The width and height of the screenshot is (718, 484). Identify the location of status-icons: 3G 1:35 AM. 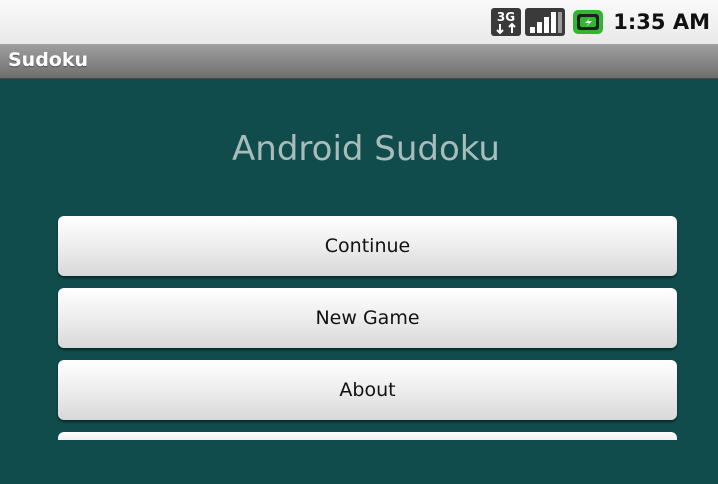
(600, 22).